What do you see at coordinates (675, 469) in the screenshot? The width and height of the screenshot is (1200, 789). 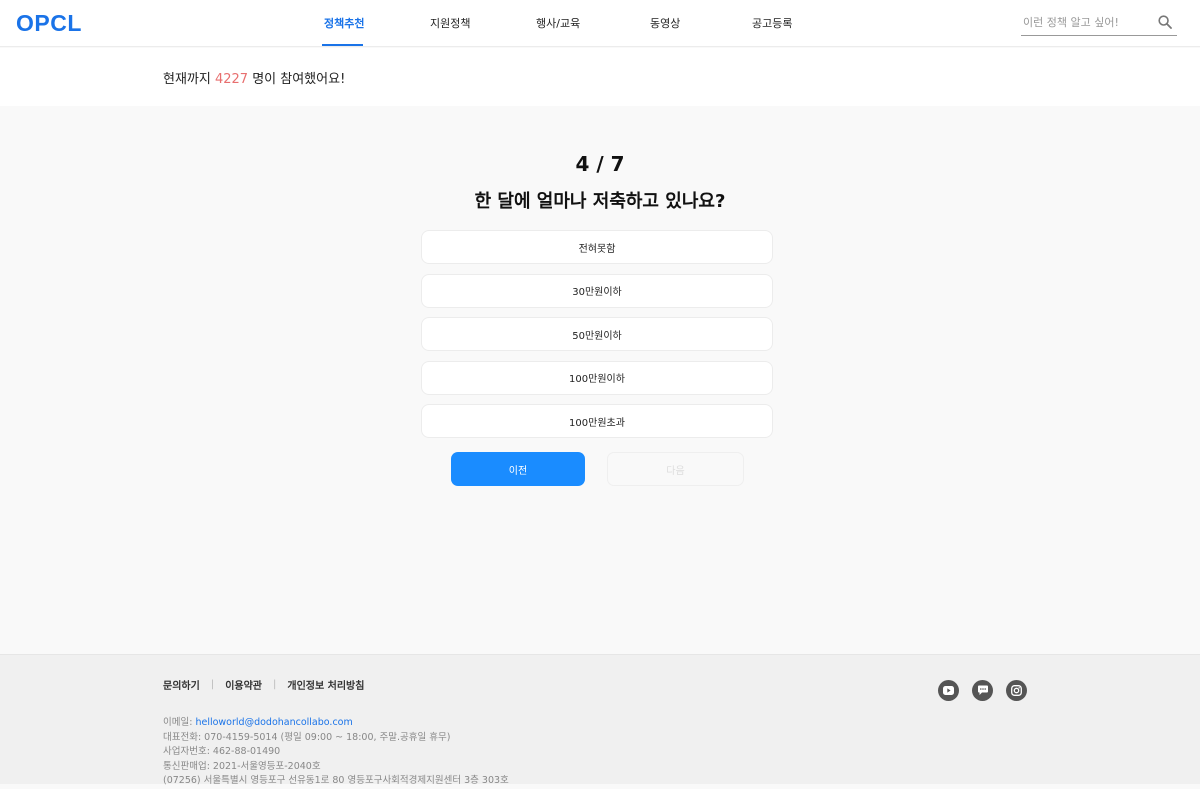 I see `next-button: 다음` at bounding box center [675, 469].